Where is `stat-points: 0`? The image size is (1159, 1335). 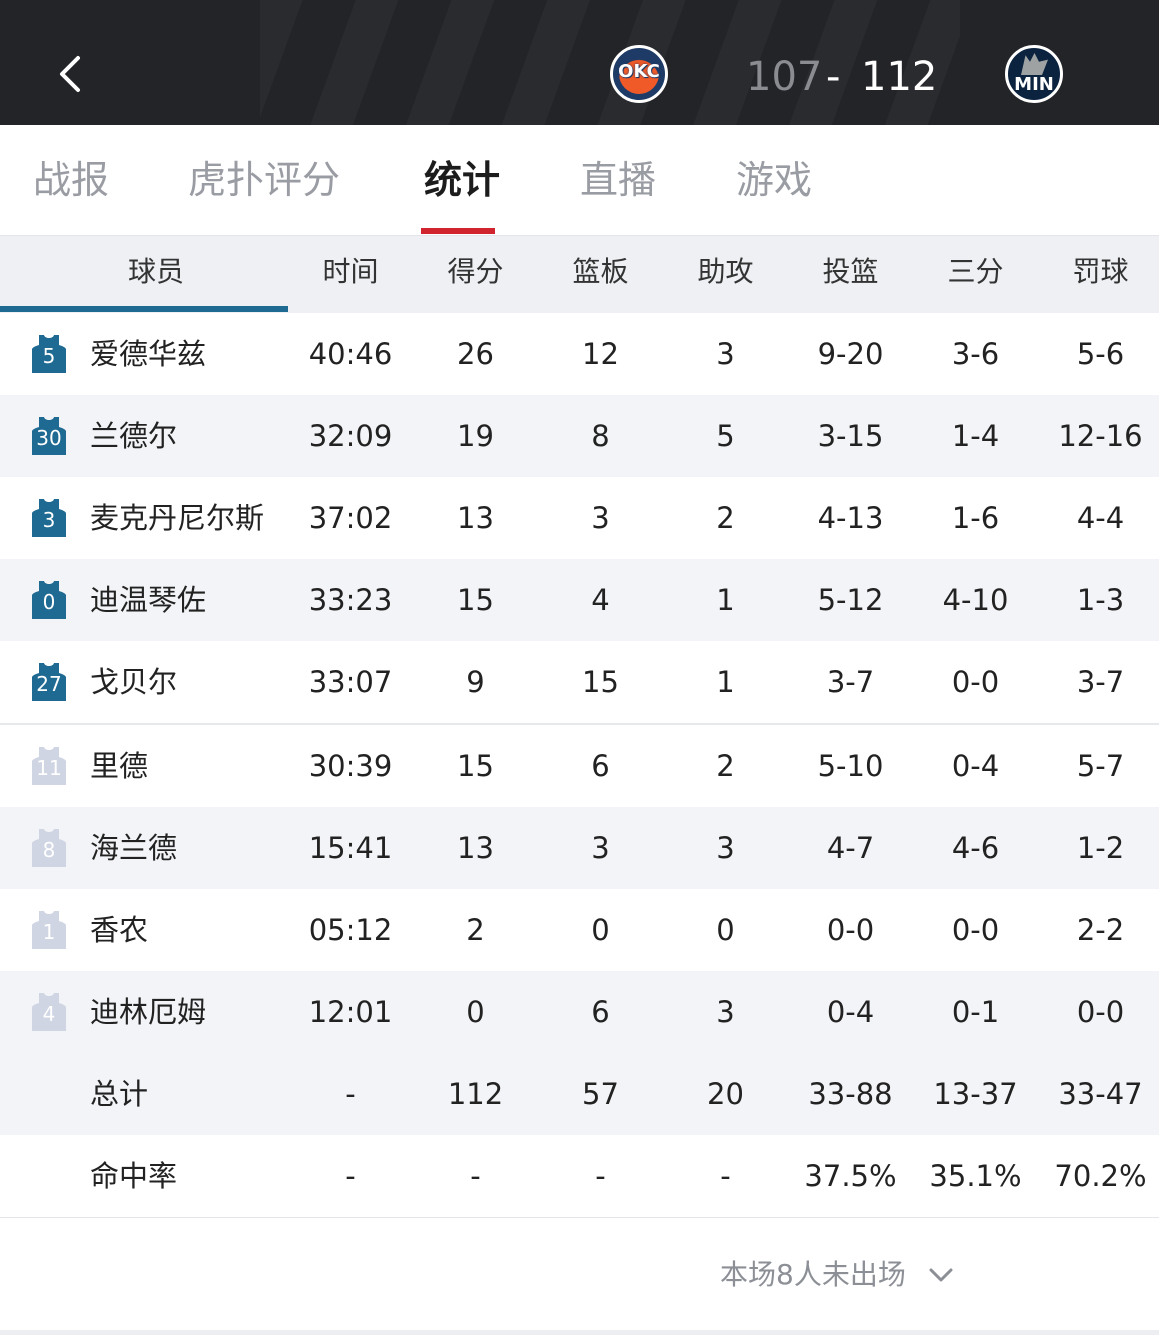
stat-points: 0 is located at coordinates (475, 1012).